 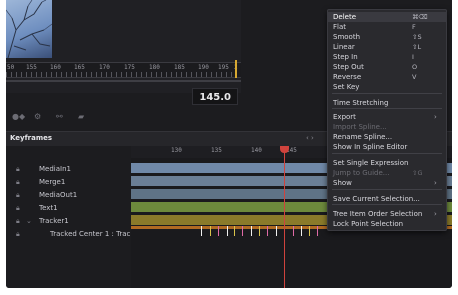 What do you see at coordinates (435, 117) in the screenshot?
I see `chevron-right-icon: ›` at bounding box center [435, 117].